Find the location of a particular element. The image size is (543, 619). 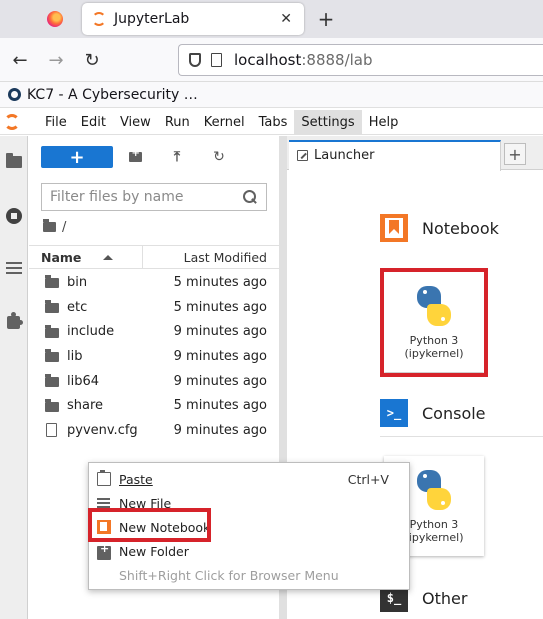

menu-item-paste: Paste Ctrl+V is located at coordinates (250, 479).